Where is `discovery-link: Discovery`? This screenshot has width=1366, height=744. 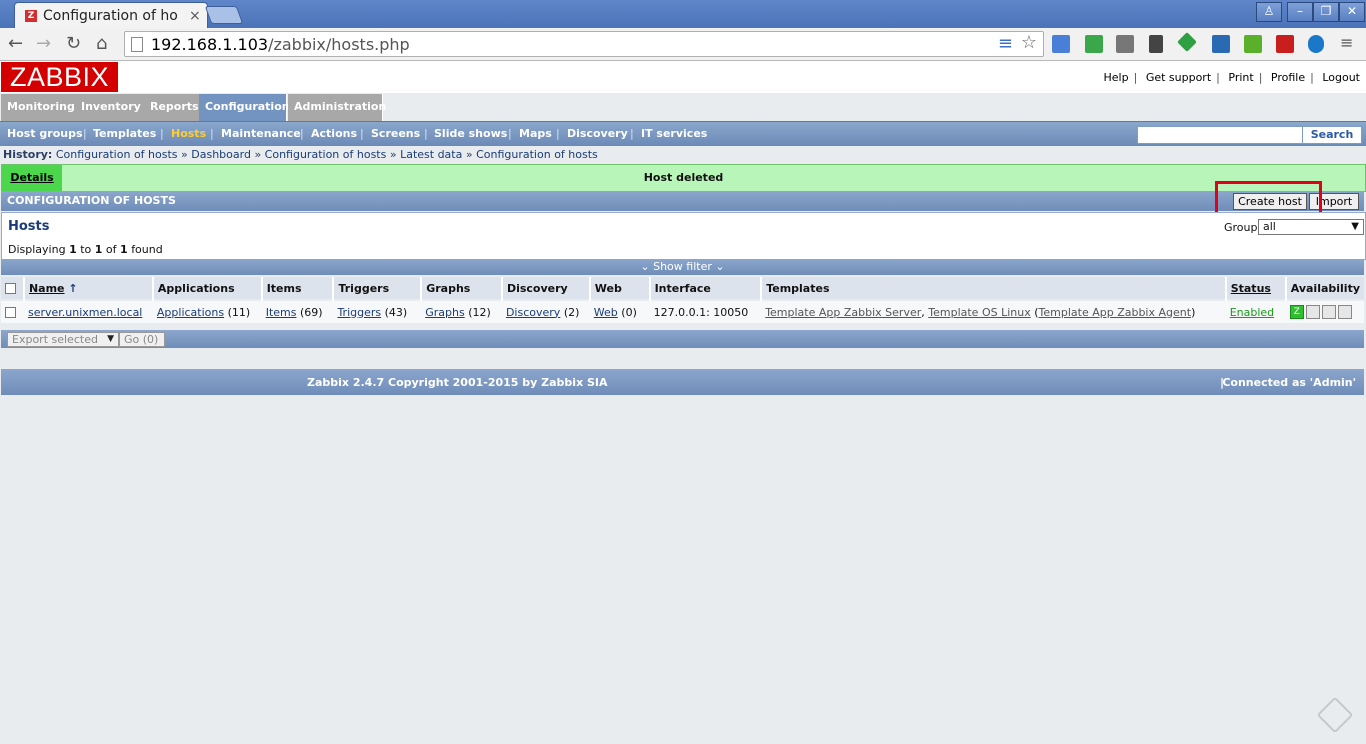 discovery-link: Discovery is located at coordinates (533, 312).